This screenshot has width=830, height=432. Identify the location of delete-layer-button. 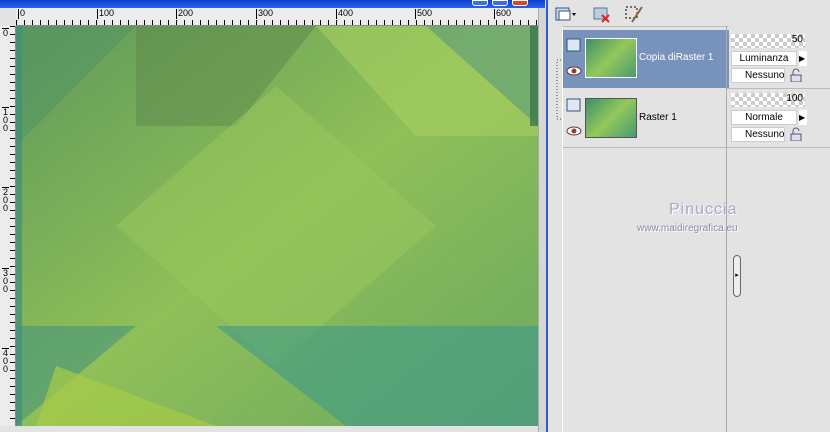
(602, 14).